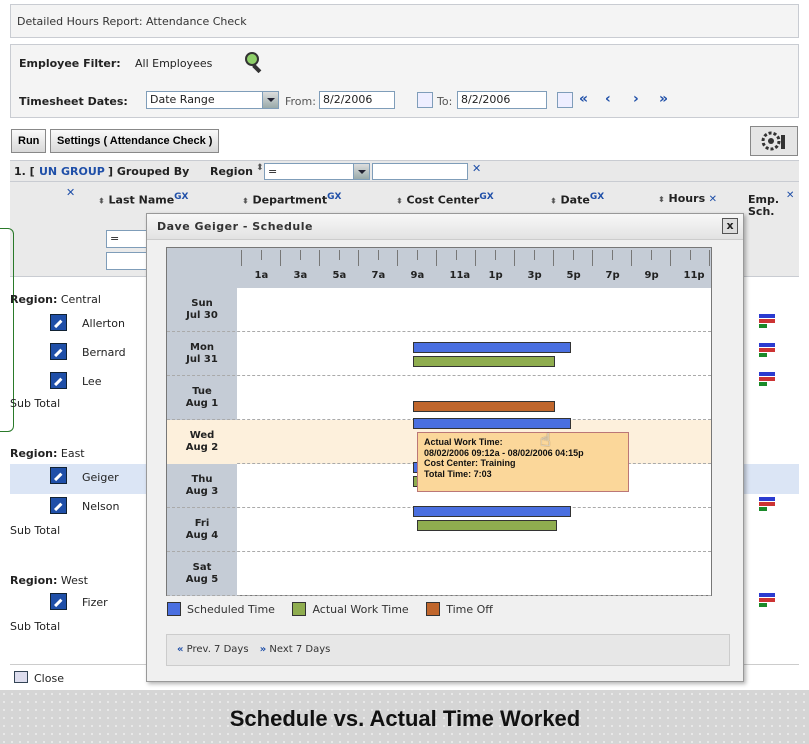 This screenshot has width=809, height=744. I want to click on ungroup-link: UN GROUP, so click(72, 171).